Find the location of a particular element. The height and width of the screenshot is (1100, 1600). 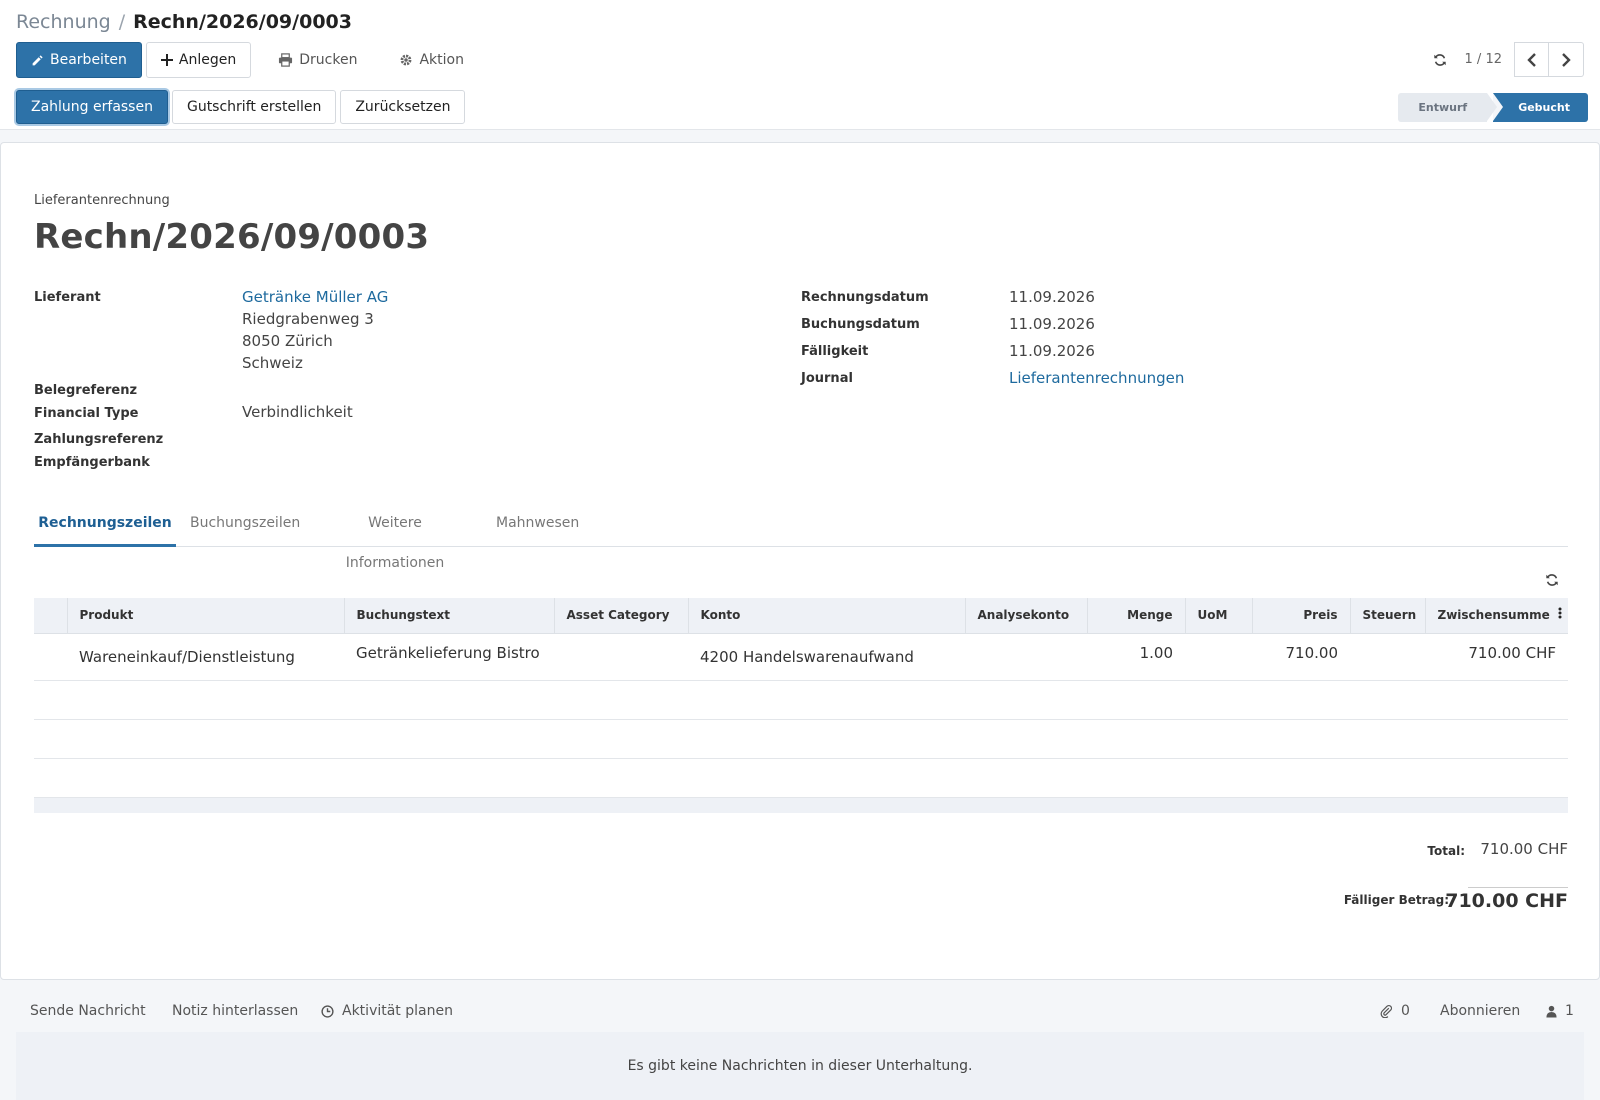

gear-icon is located at coordinates (406, 60).